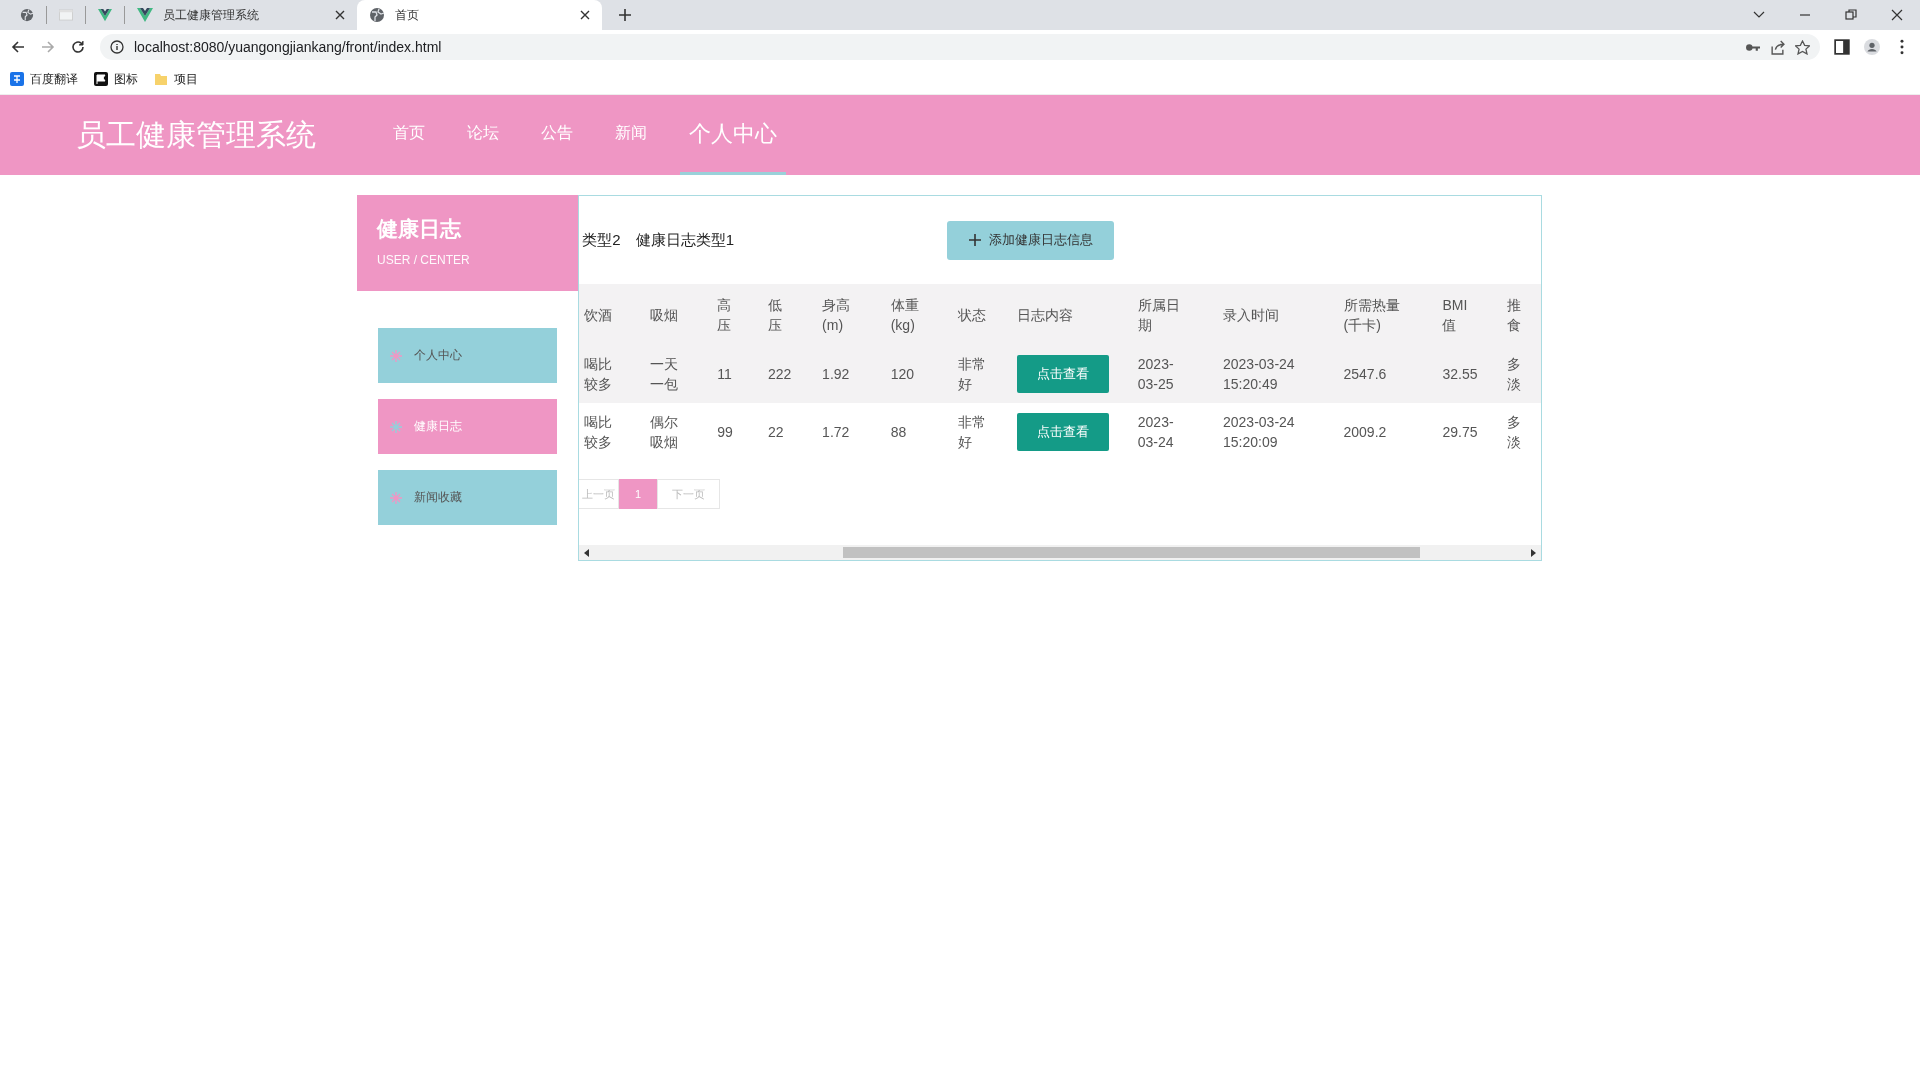 This screenshot has height=1072, width=1920. What do you see at coordinates (601, 240) in the screenshot?
I see `filter-tab: 类型2` at bounding box center [601, 240].